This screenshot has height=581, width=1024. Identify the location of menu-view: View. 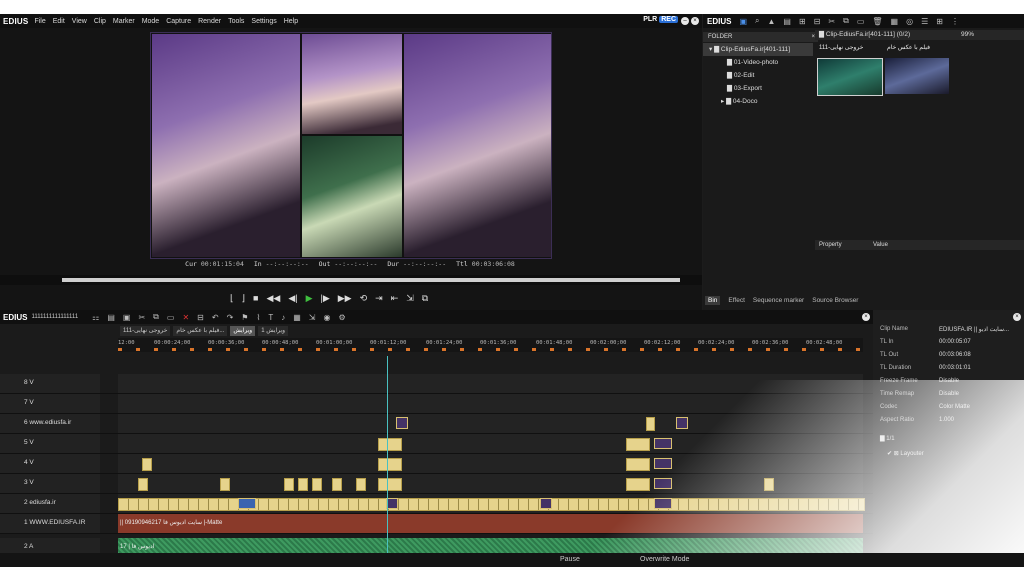
(79, 21).